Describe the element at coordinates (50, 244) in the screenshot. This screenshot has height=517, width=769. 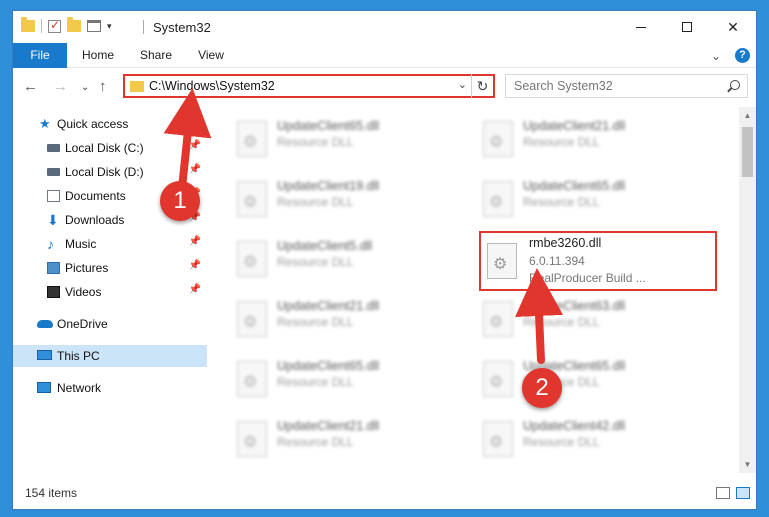
I see `music-icon: ♪` at that location.